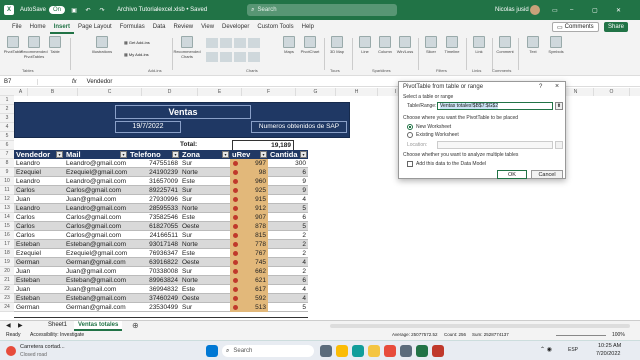 The image size is (640, 360). I want to click on edge-icon, so click(358, 351).